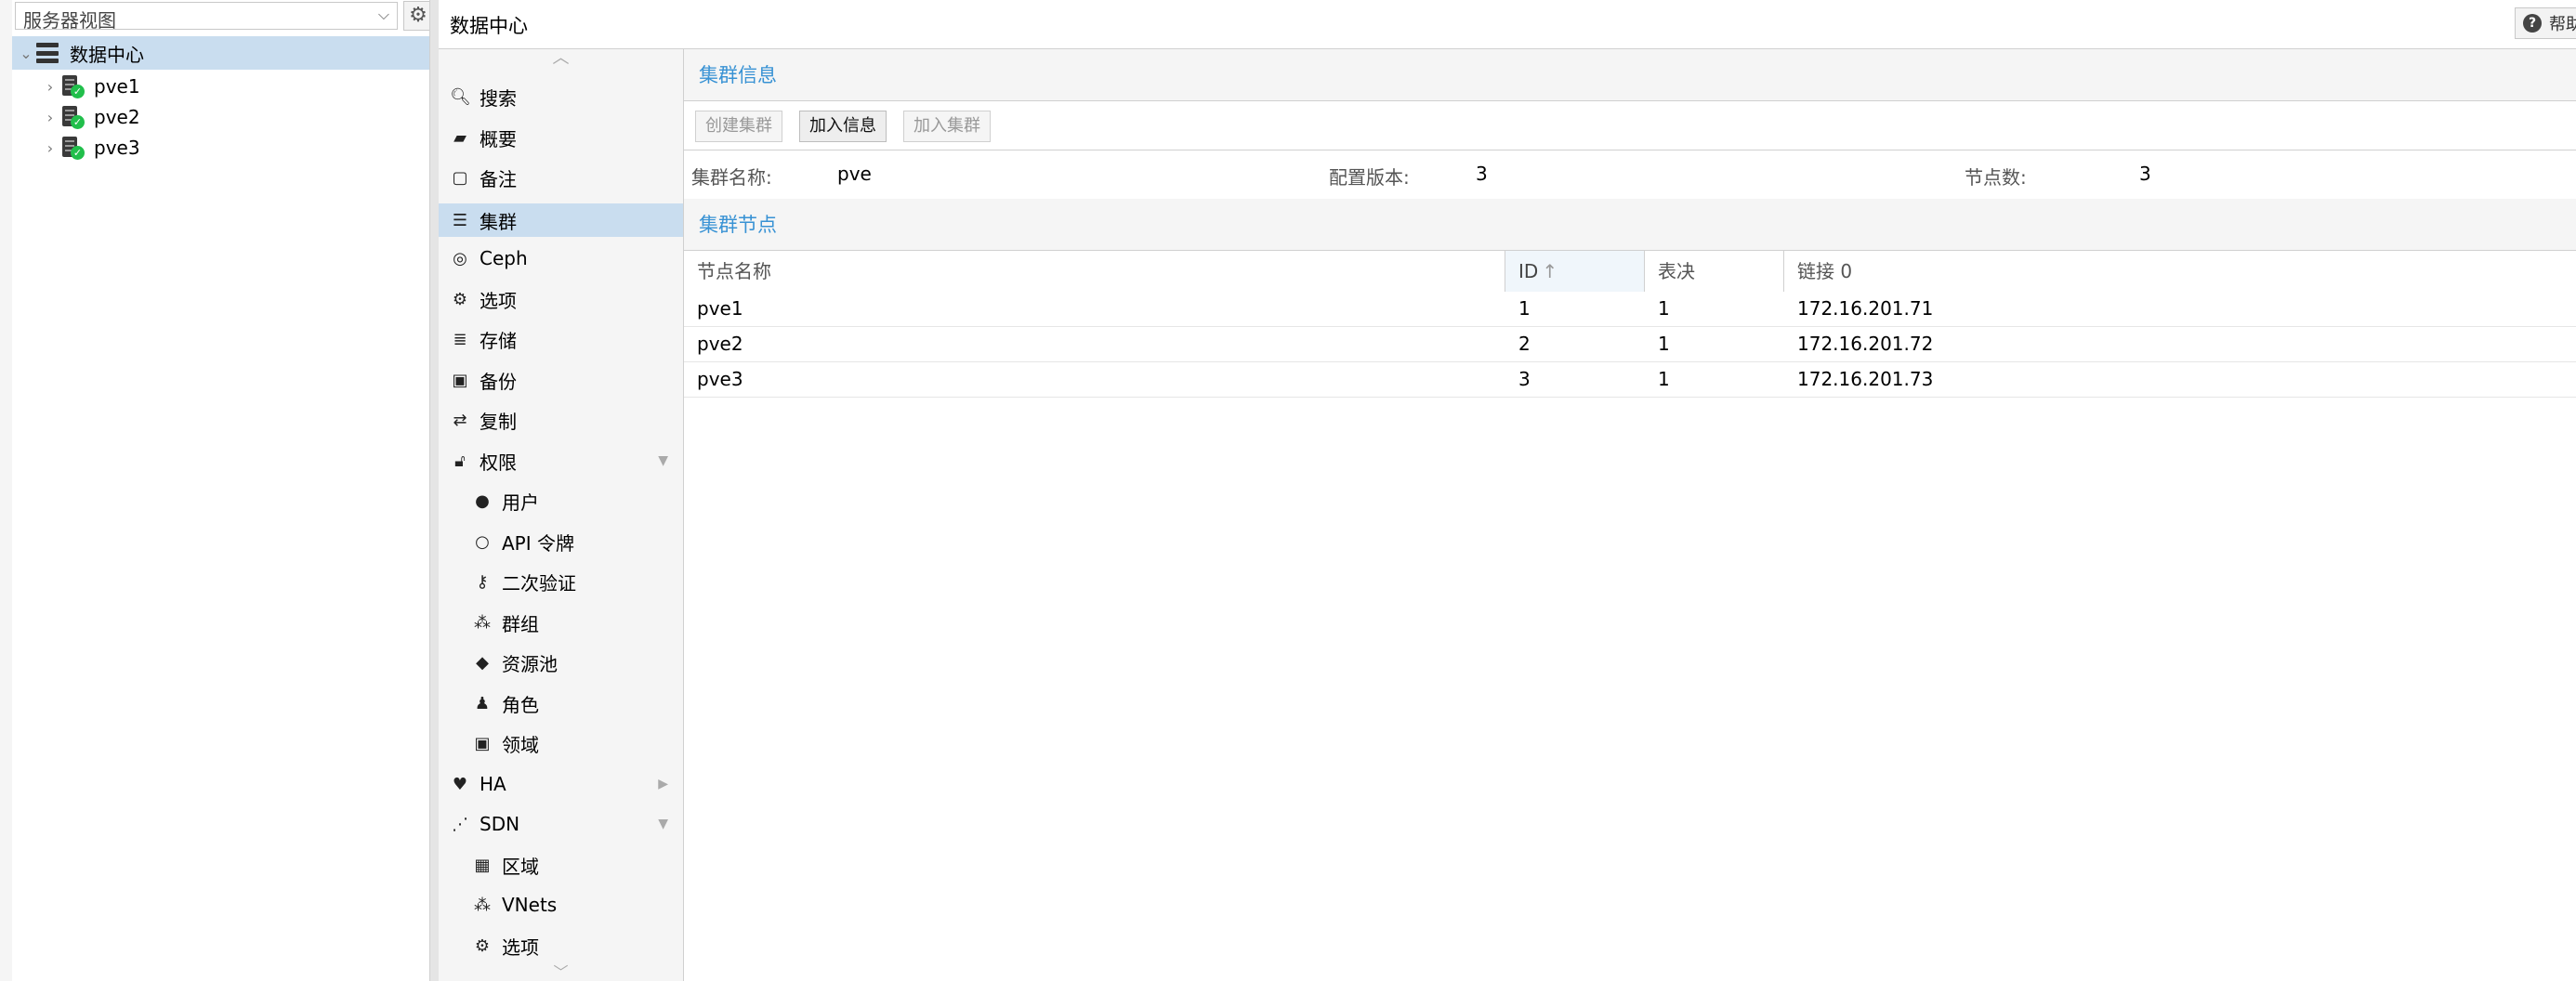 The height and width of the screenshot is (981, 2576). I want to click on chevron-down-icon: ⌵, so click(383, 14).